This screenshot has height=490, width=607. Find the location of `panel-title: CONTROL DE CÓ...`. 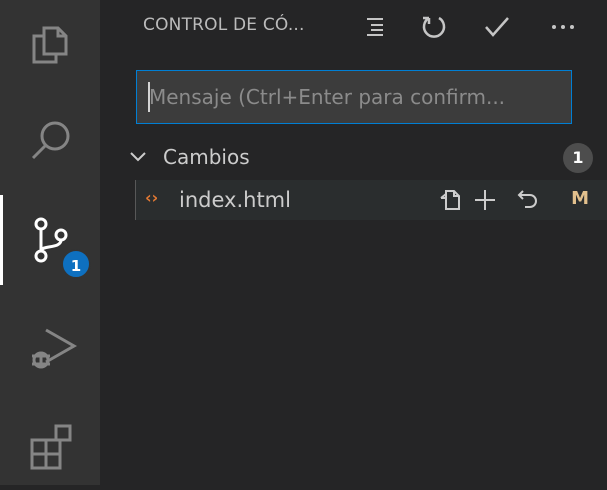

panel-title: CONTROL DE CÓ... is located at coordinates (224, 25).